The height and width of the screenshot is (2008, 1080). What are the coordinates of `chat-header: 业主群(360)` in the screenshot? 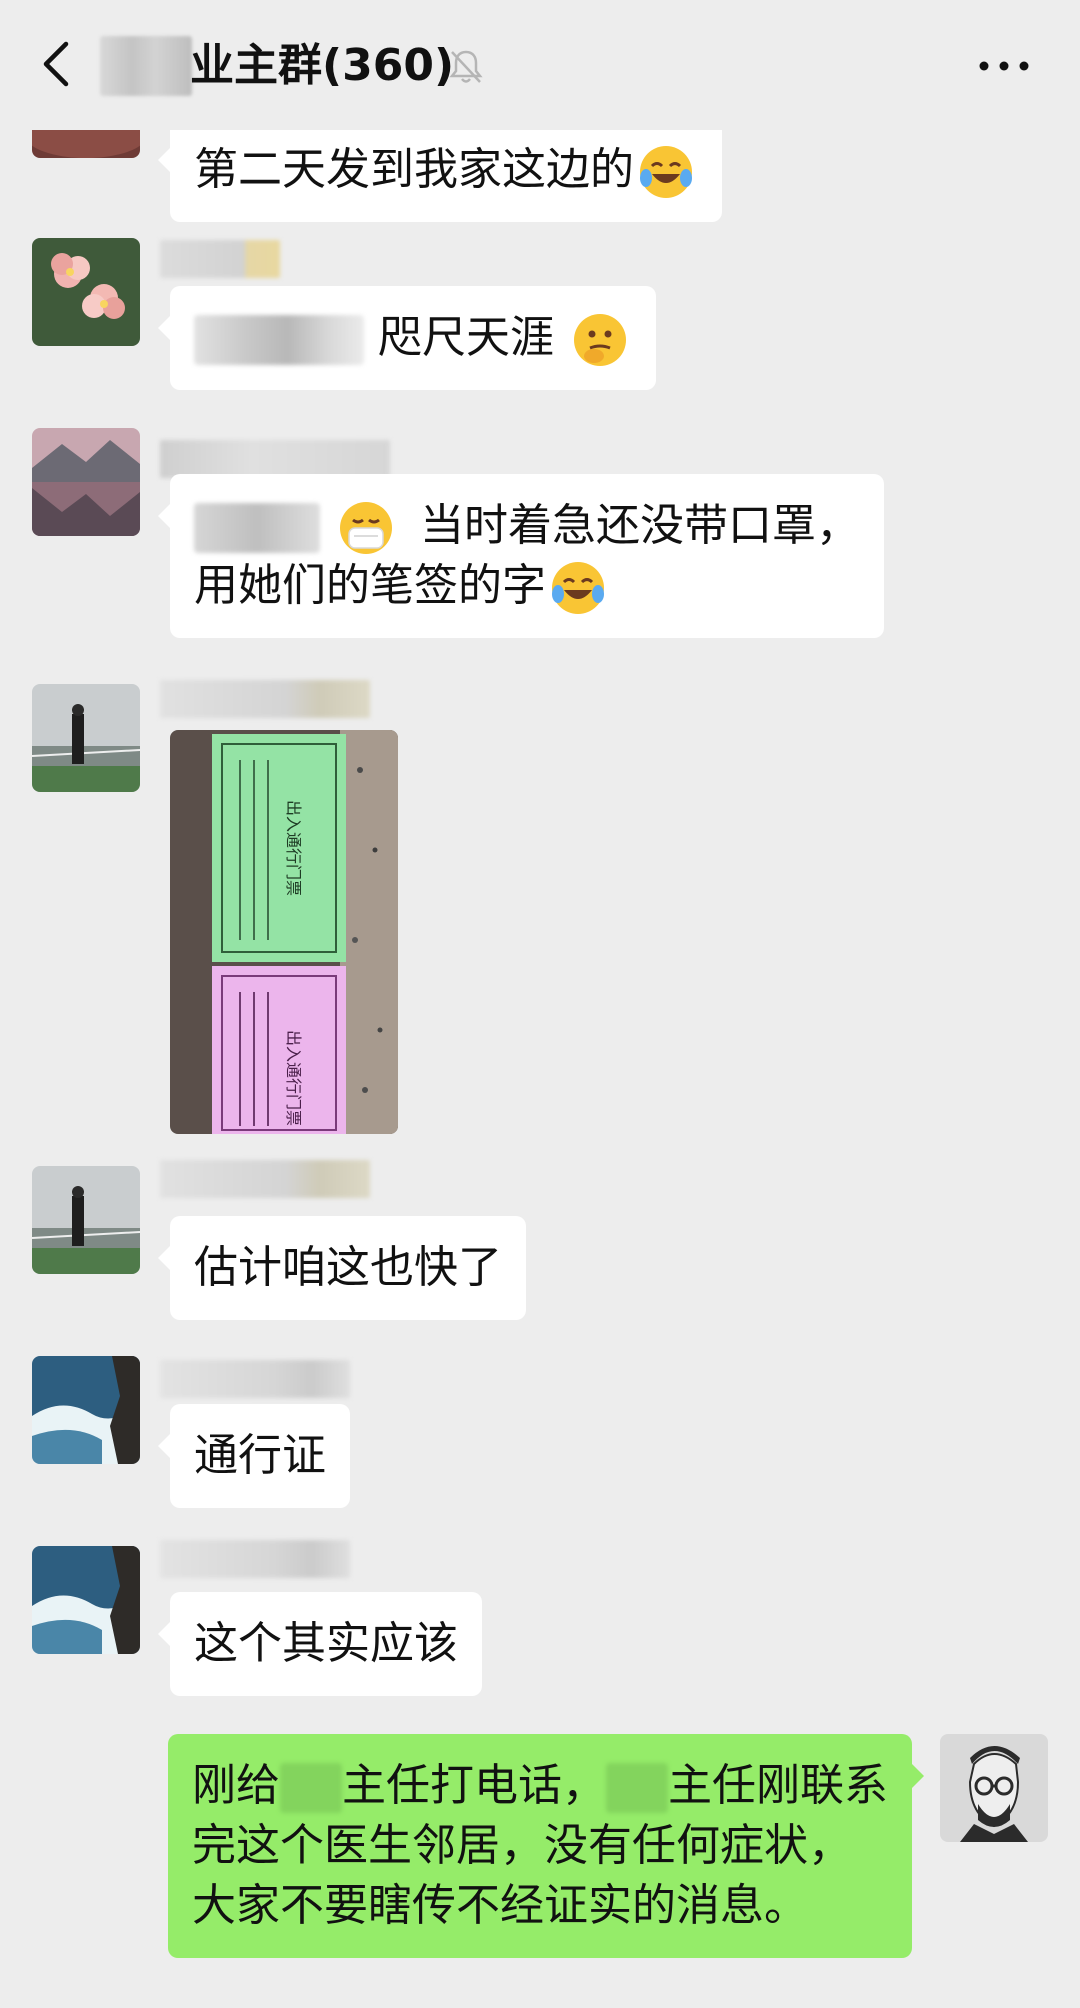 It's located at (540, 65).